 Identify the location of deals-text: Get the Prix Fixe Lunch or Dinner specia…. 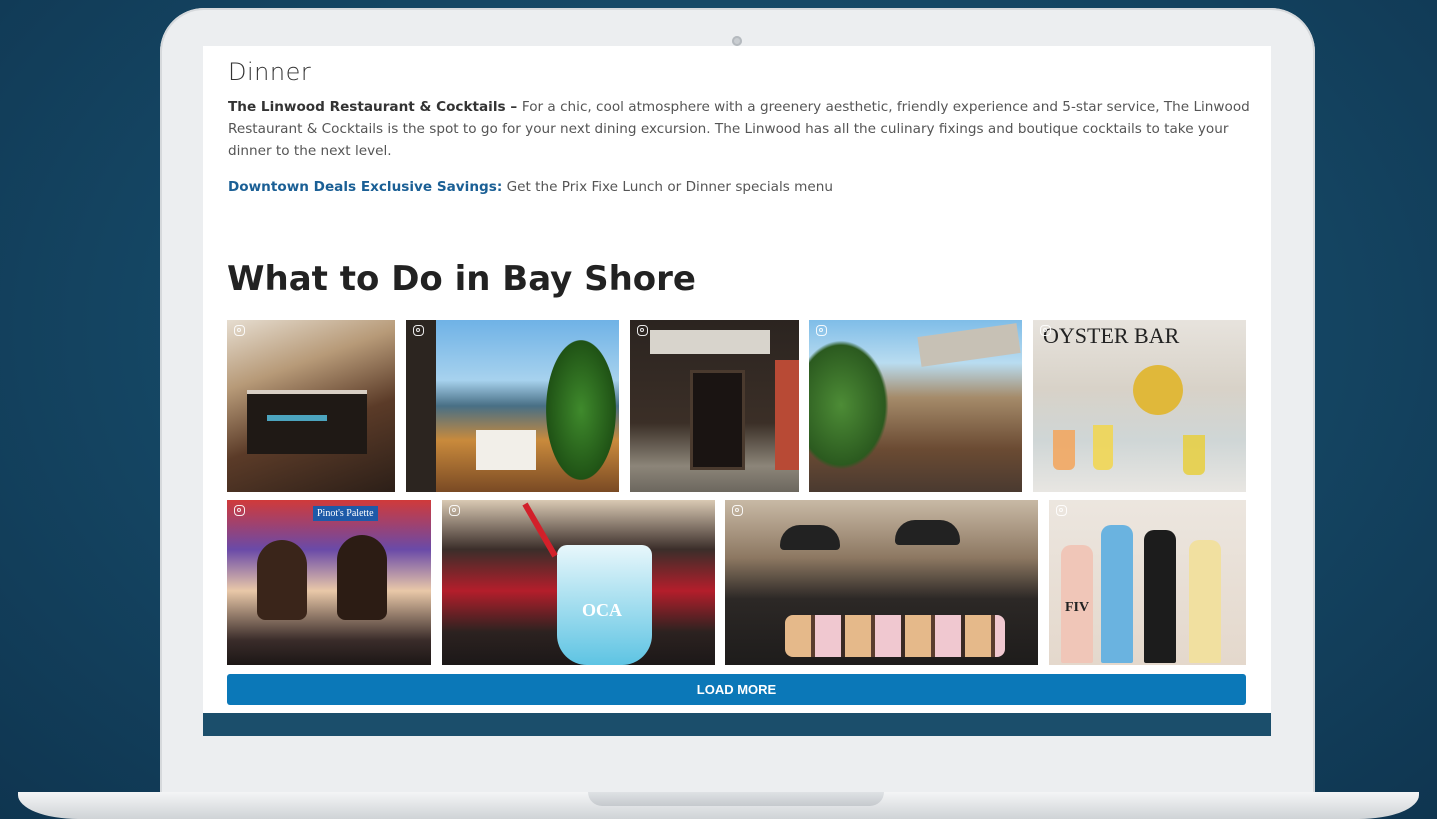
(667, 187).